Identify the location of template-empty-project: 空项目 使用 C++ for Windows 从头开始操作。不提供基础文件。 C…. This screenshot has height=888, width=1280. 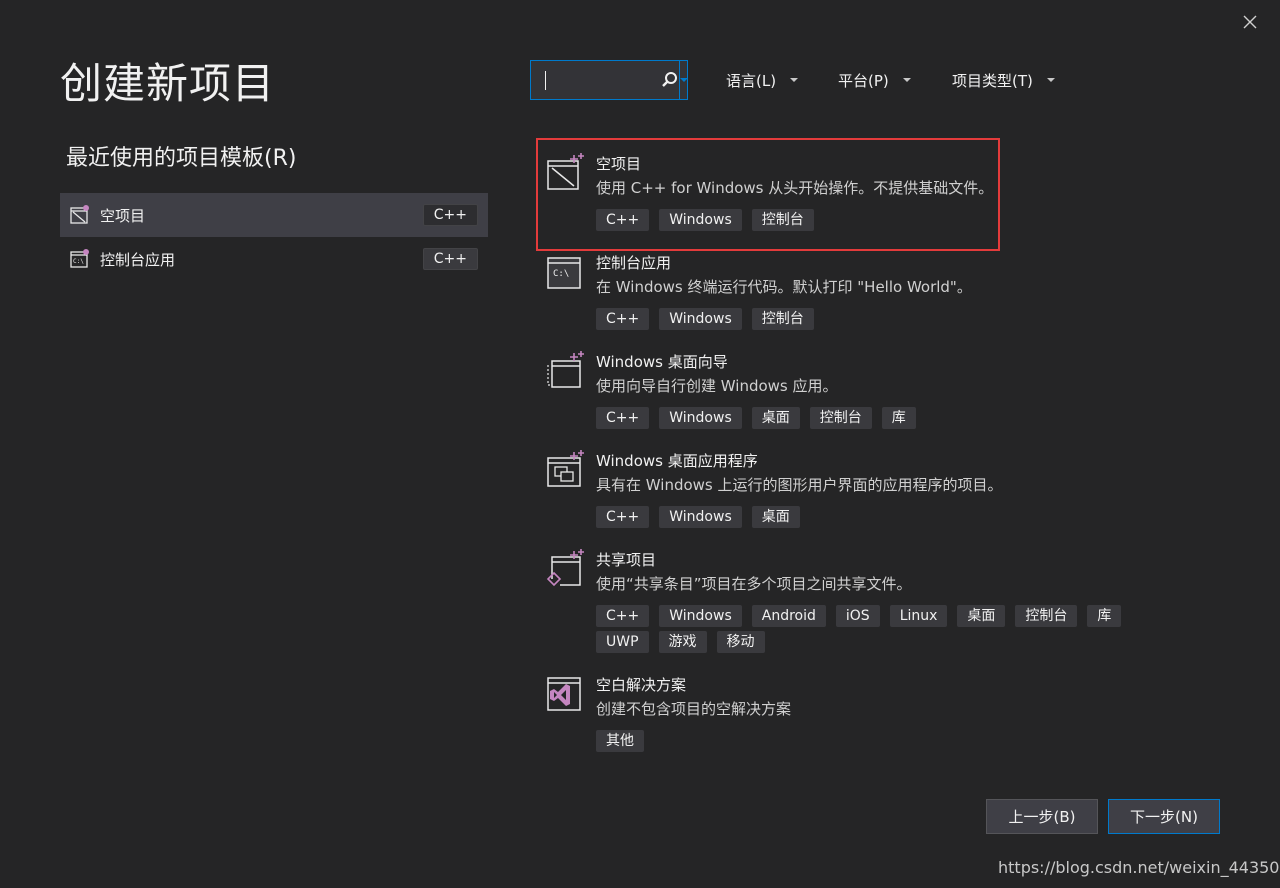
(768, 195).